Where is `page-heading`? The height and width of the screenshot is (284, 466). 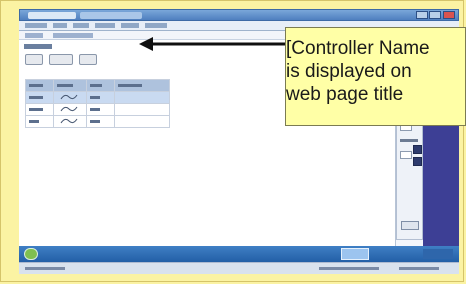
page-heading is located at coordinates (38, 46).